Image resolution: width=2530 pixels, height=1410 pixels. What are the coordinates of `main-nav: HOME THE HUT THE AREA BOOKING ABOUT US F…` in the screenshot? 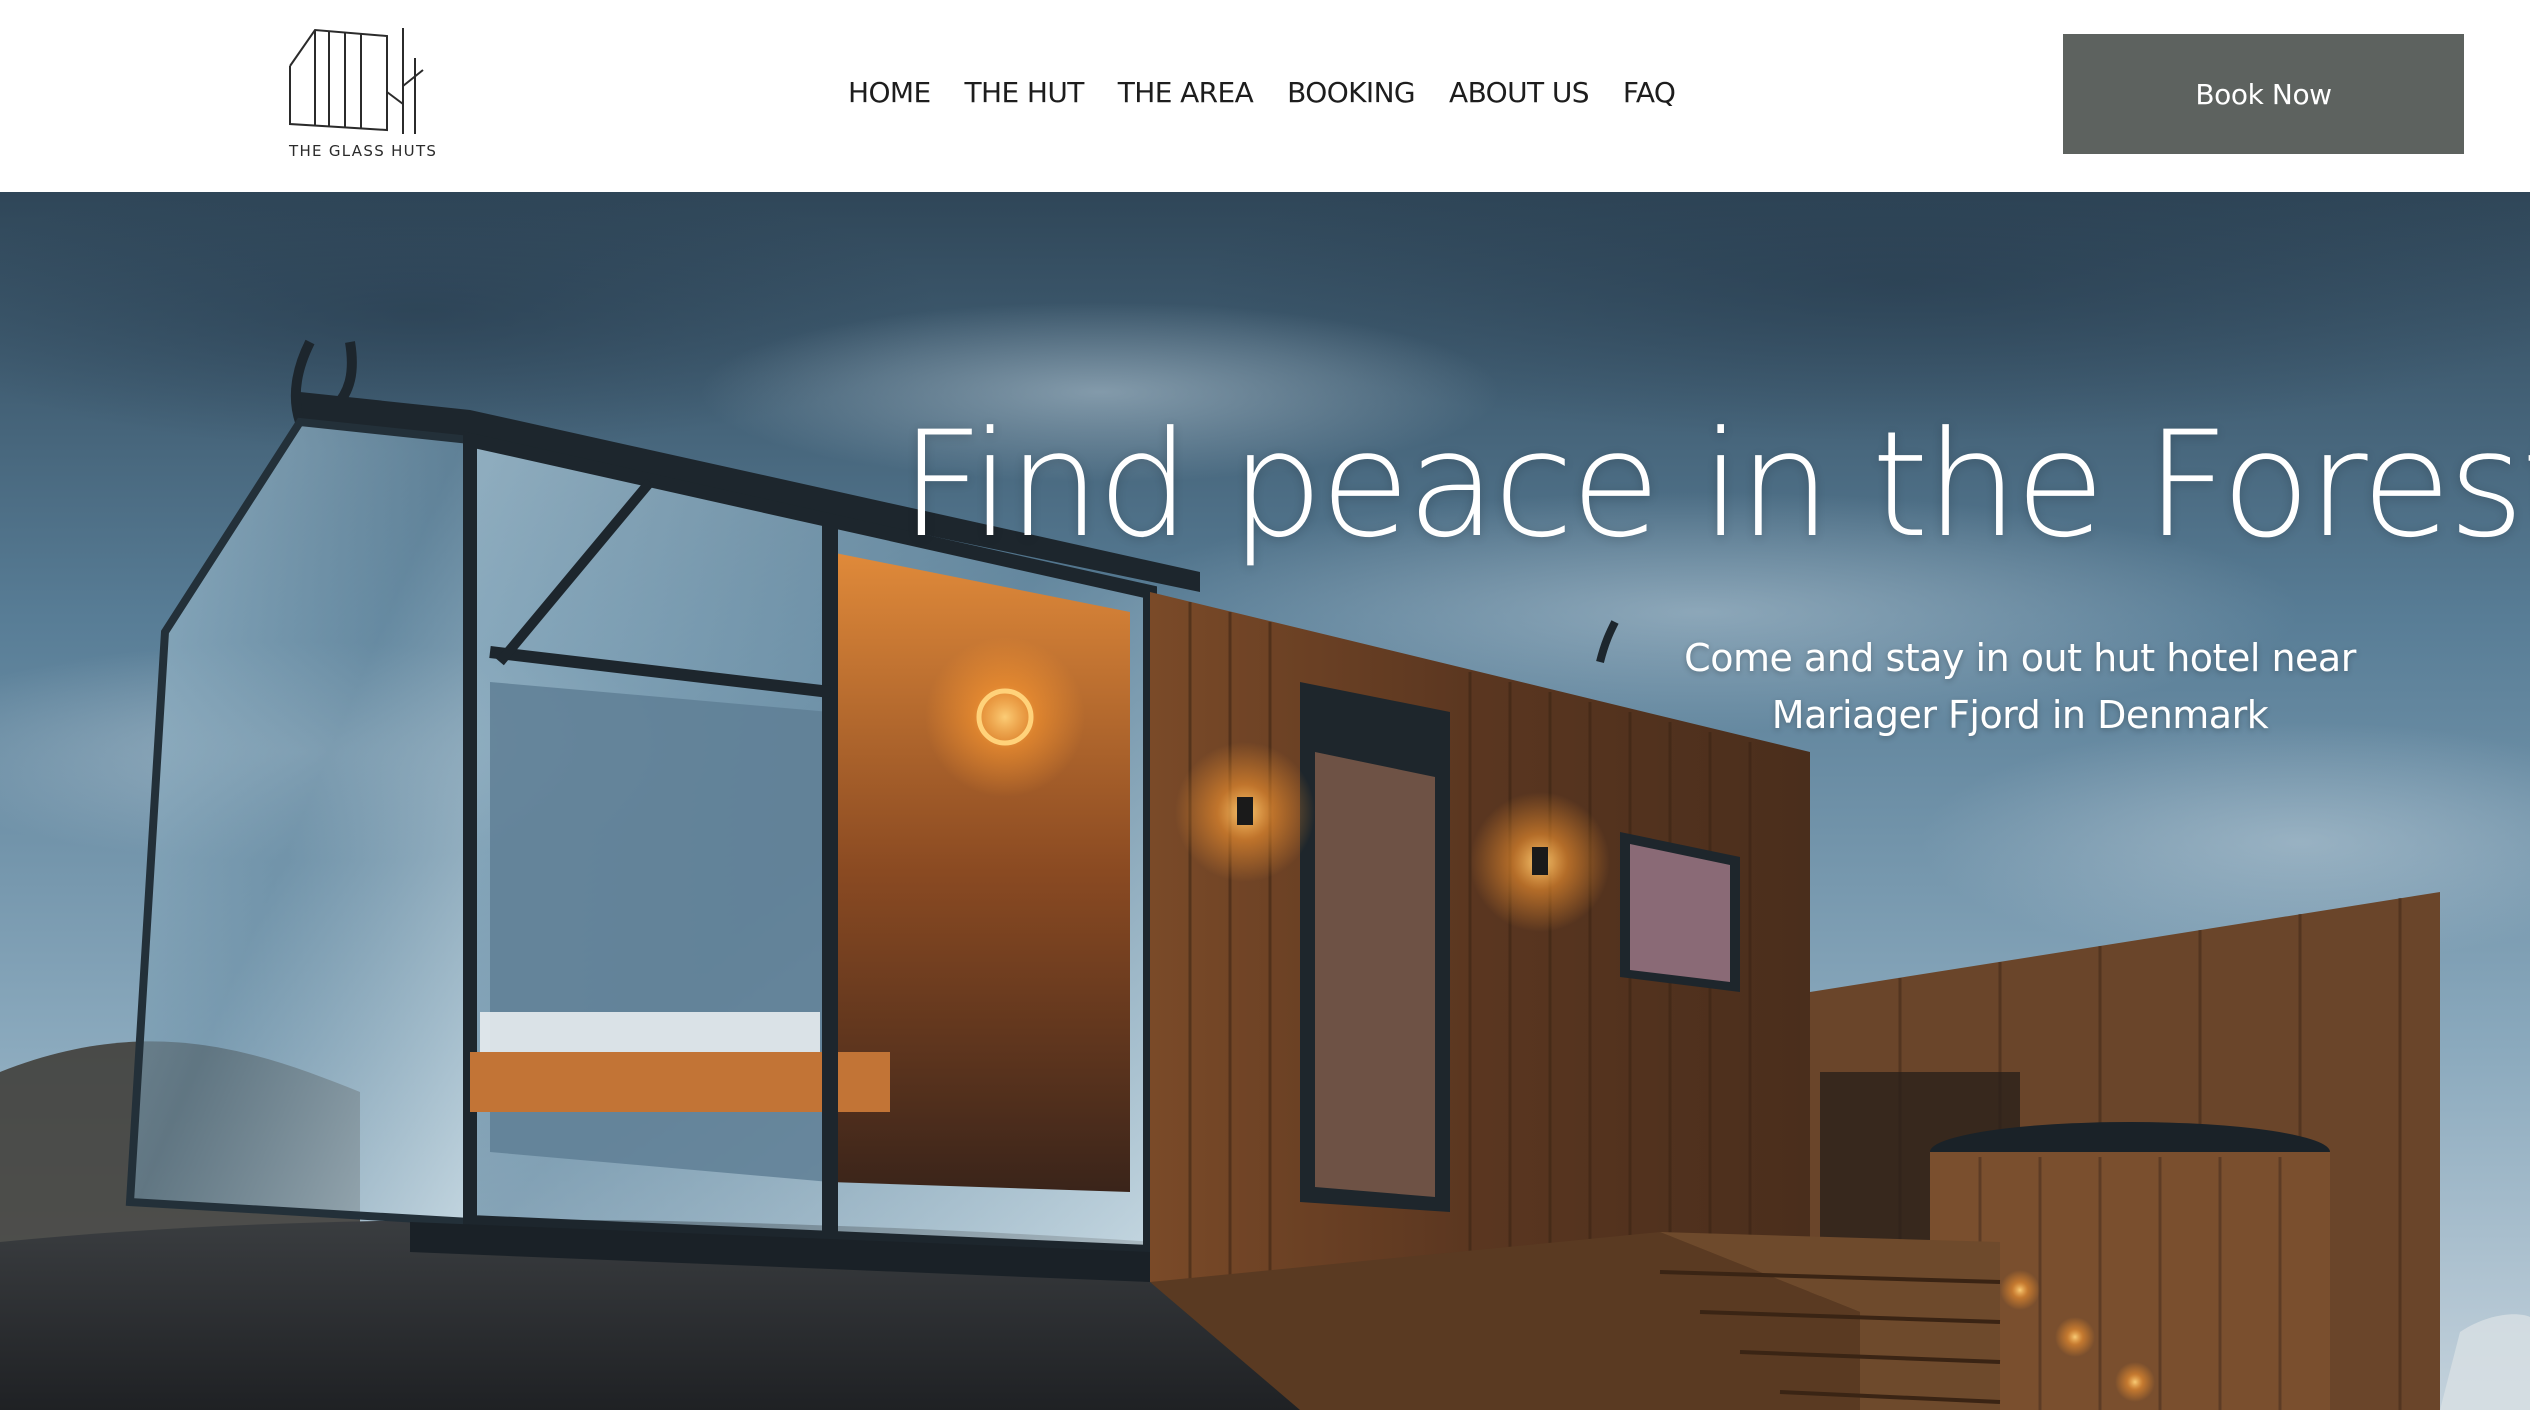 It's located at (1262, 92).